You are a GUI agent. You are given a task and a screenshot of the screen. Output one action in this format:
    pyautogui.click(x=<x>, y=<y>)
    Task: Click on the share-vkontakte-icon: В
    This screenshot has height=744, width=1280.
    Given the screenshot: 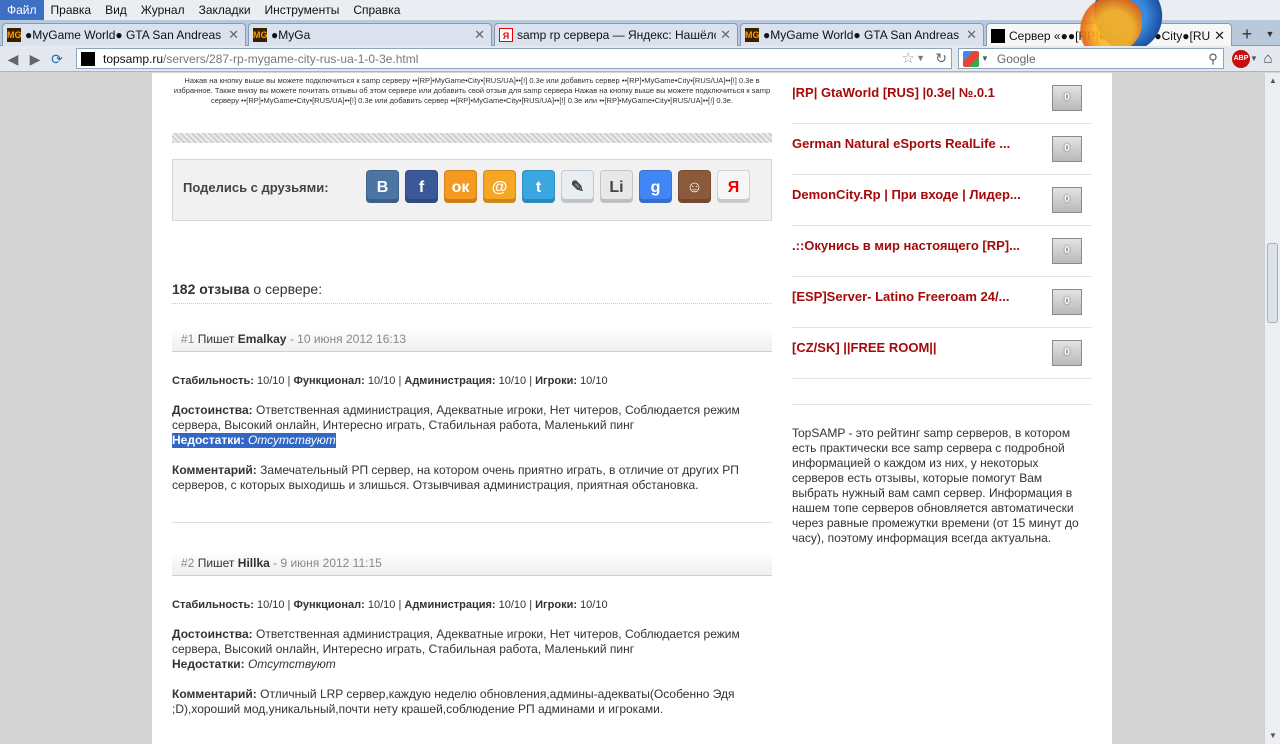 What is the action you would take?
    pyautogui.click(x=382, y=186)
    